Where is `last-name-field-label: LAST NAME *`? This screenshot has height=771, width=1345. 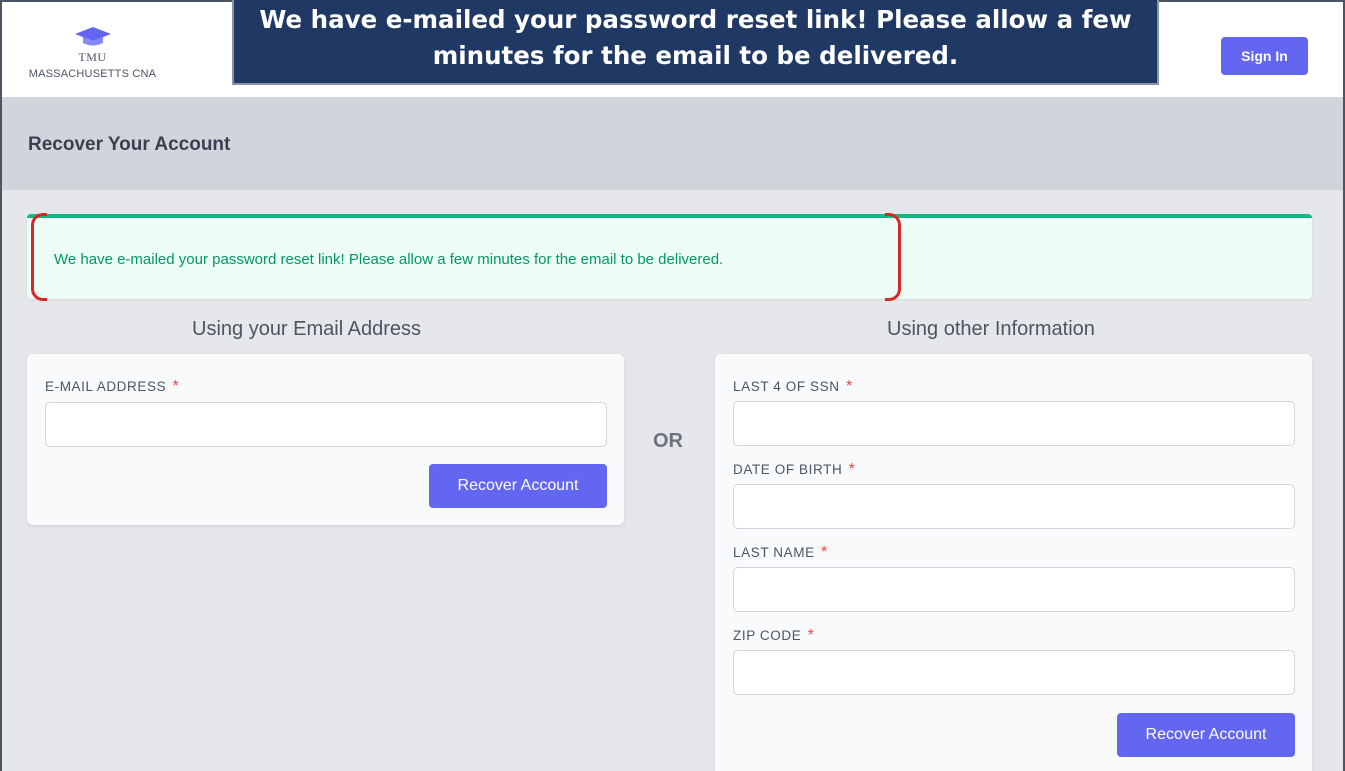 last-name-field-label: LAST NAME * is located at coordinates (780, 553).